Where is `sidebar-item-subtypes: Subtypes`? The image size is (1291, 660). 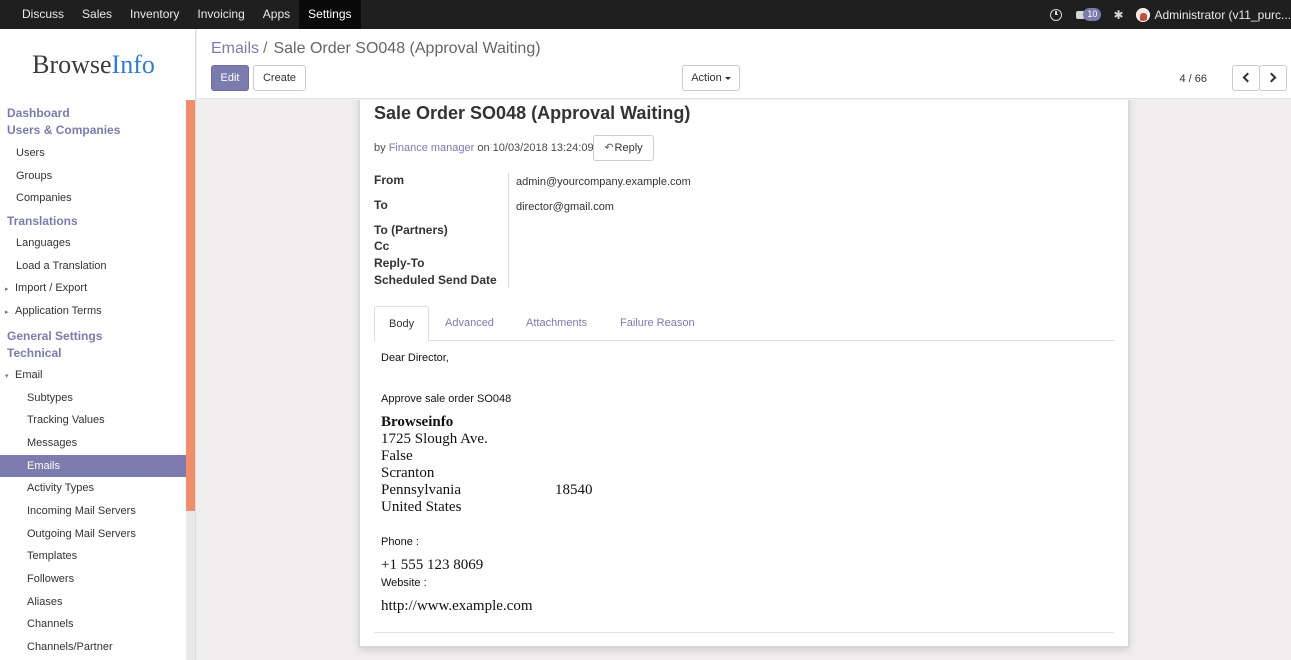
sidebar-item-subtypes: Subtypes is located at coordinates (93, 398).